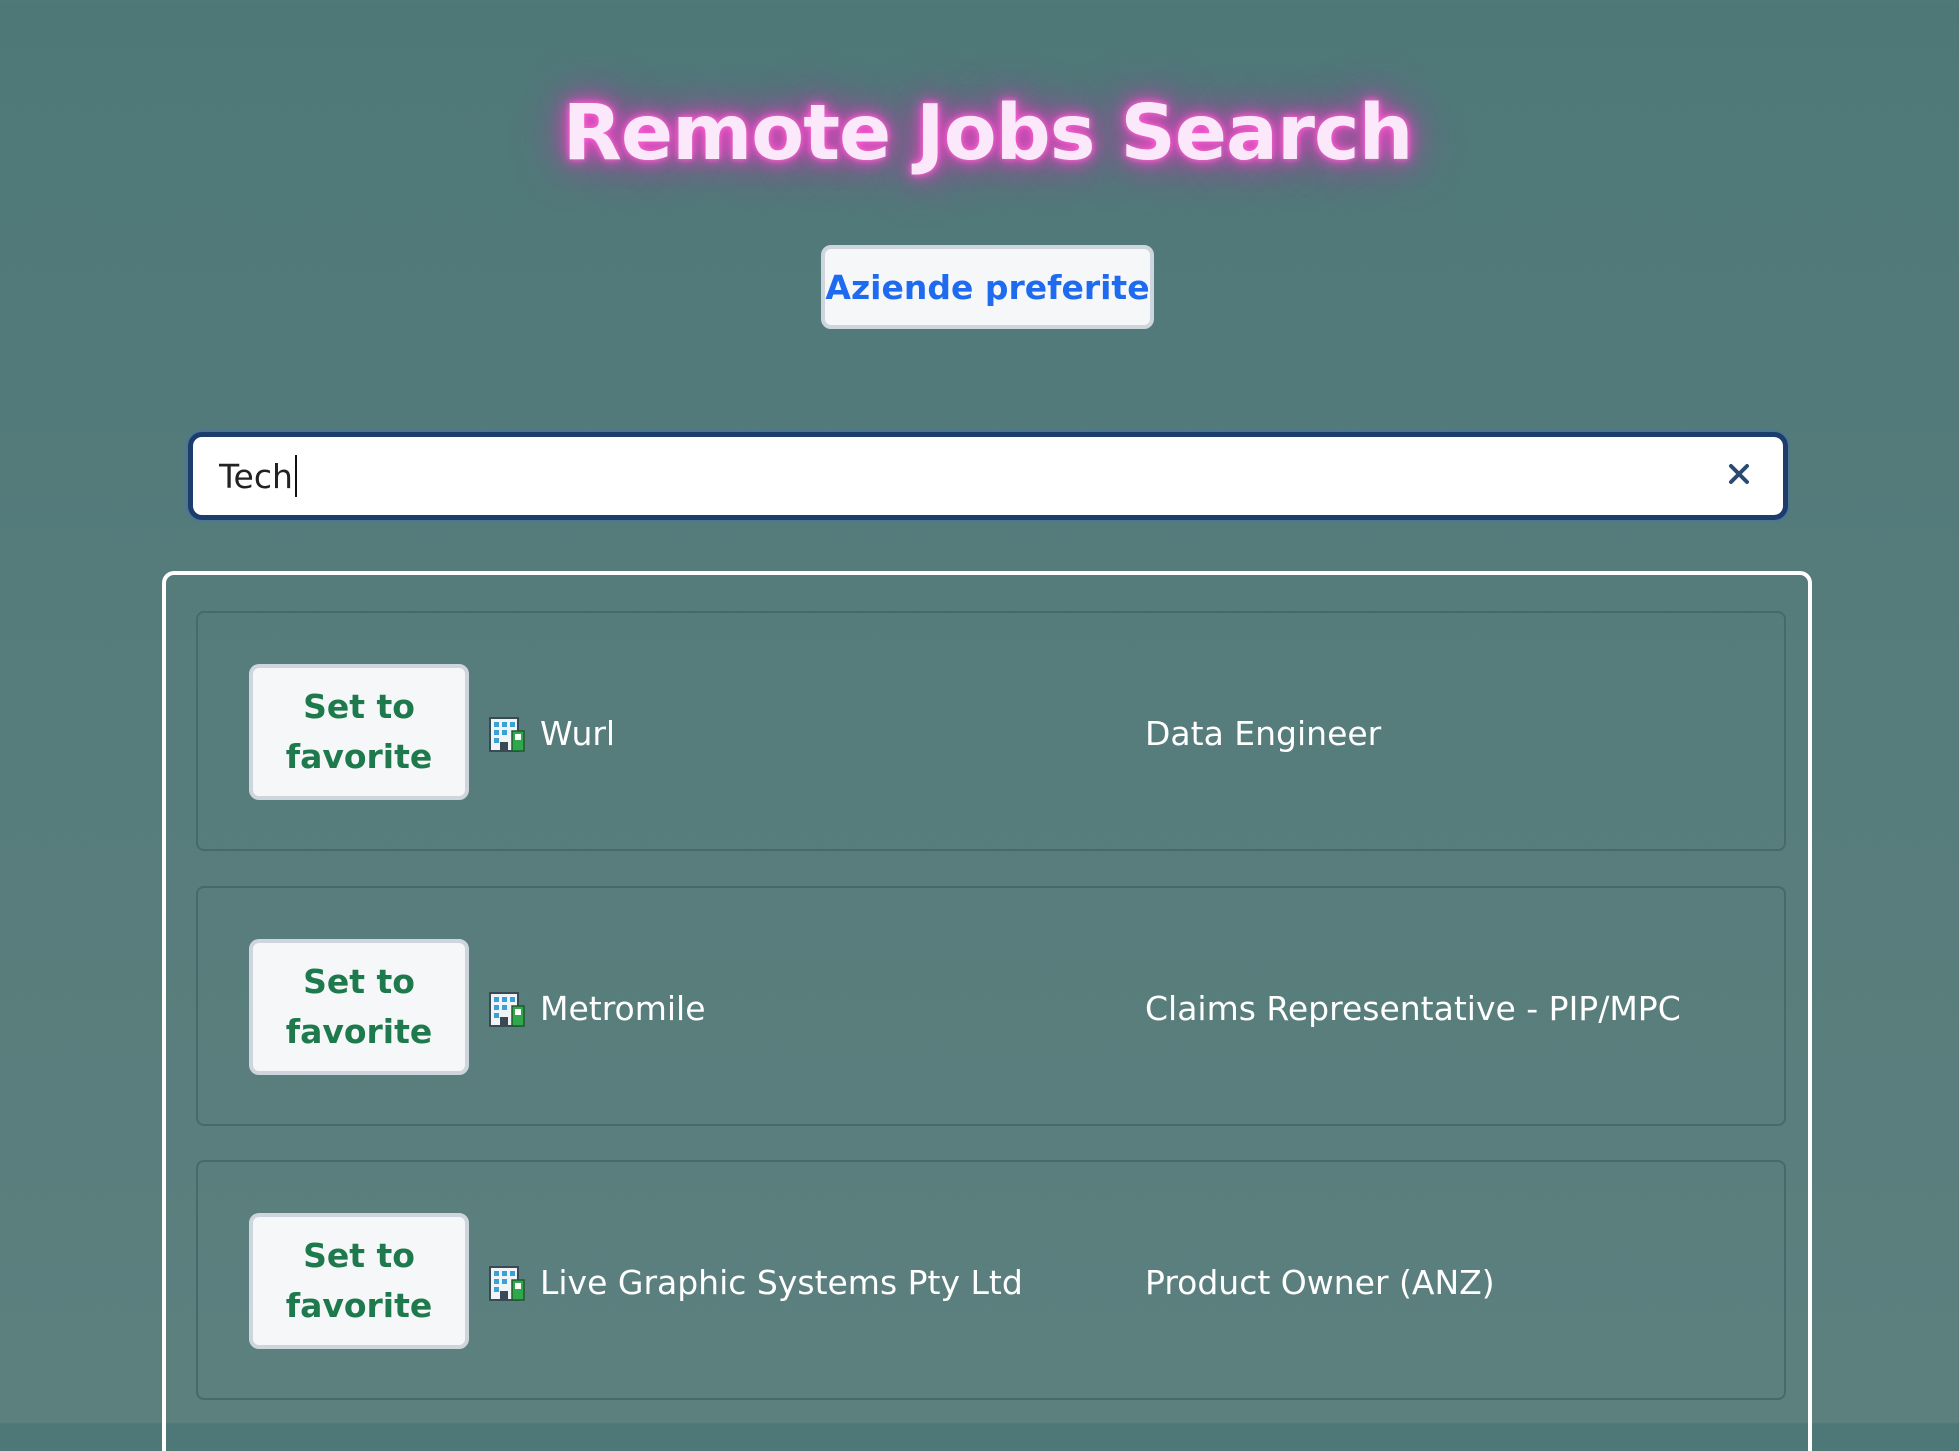  What do you see at coordinates (987, 287) in the screenshot?
I see `favorite-companies-button: Aziende preferite` at bounding box center [987, 287].